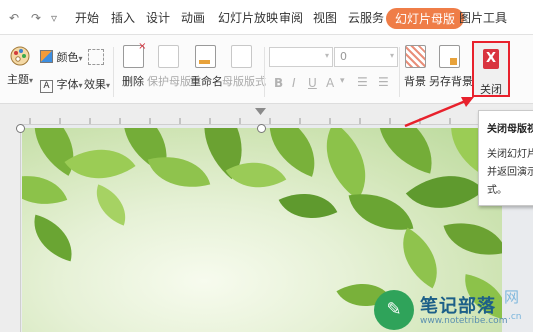  I want to click on watermark-name: 笔记部落, so click(458, 306).